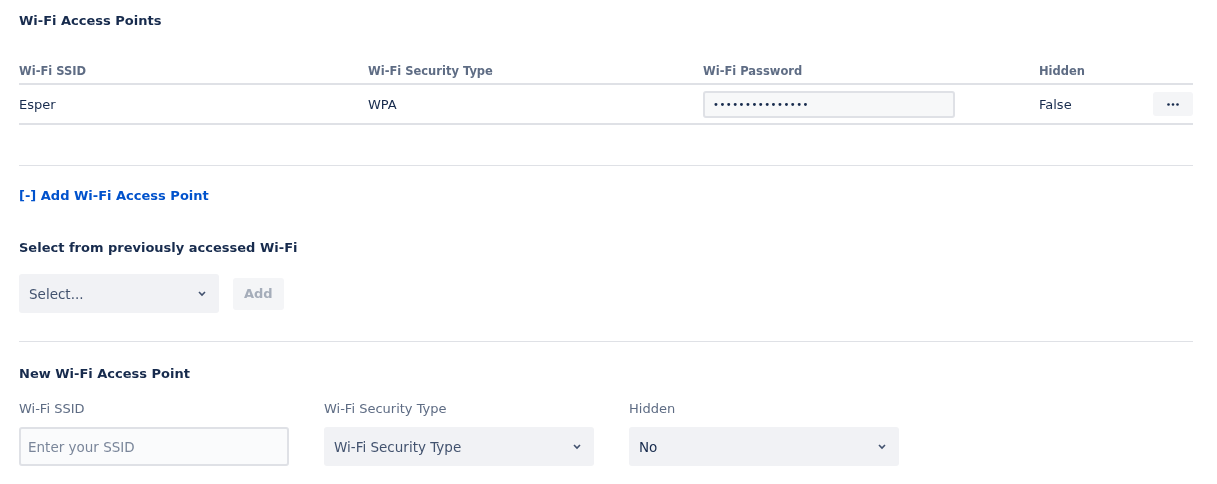 The height and width of the screenshot is (484, 1217). I want to click on table-cell-text: WPA, so click(383, 104).